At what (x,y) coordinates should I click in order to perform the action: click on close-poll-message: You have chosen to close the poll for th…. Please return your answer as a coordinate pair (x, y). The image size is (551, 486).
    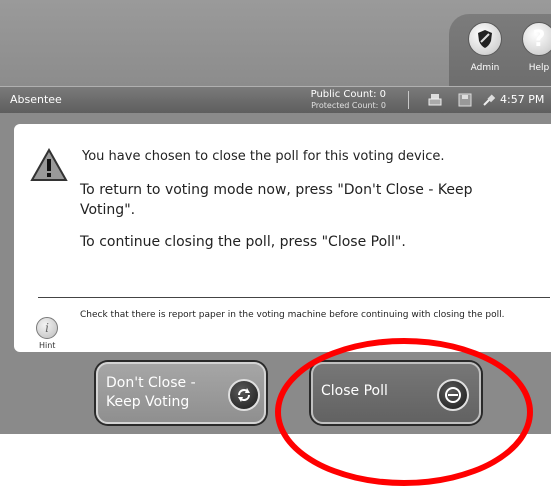
    Looking at the image, I should click on (263, 156).